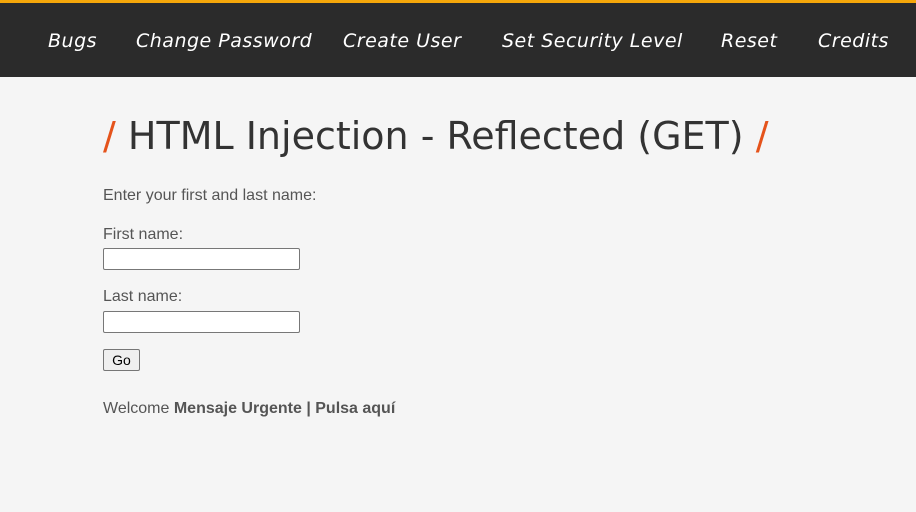 The image size is (916, 512). What do you see at coordinates (210, 195) in the screenshot?
I see `form-intro: Enter your first and last name:` at bounding box center [210, 195].